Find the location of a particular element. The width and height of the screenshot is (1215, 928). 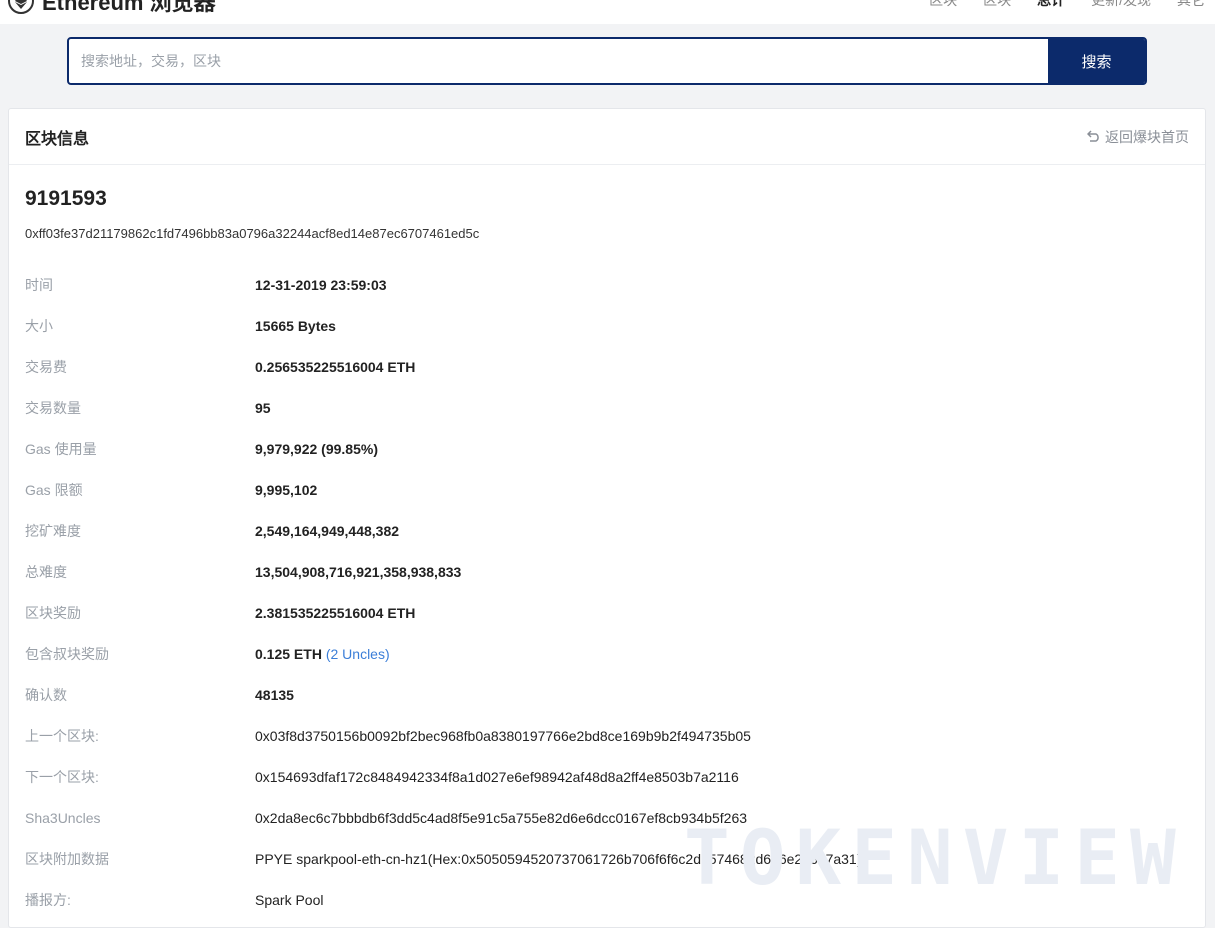

detail-label: Gas 限额 is located at coordinates (54, 489).